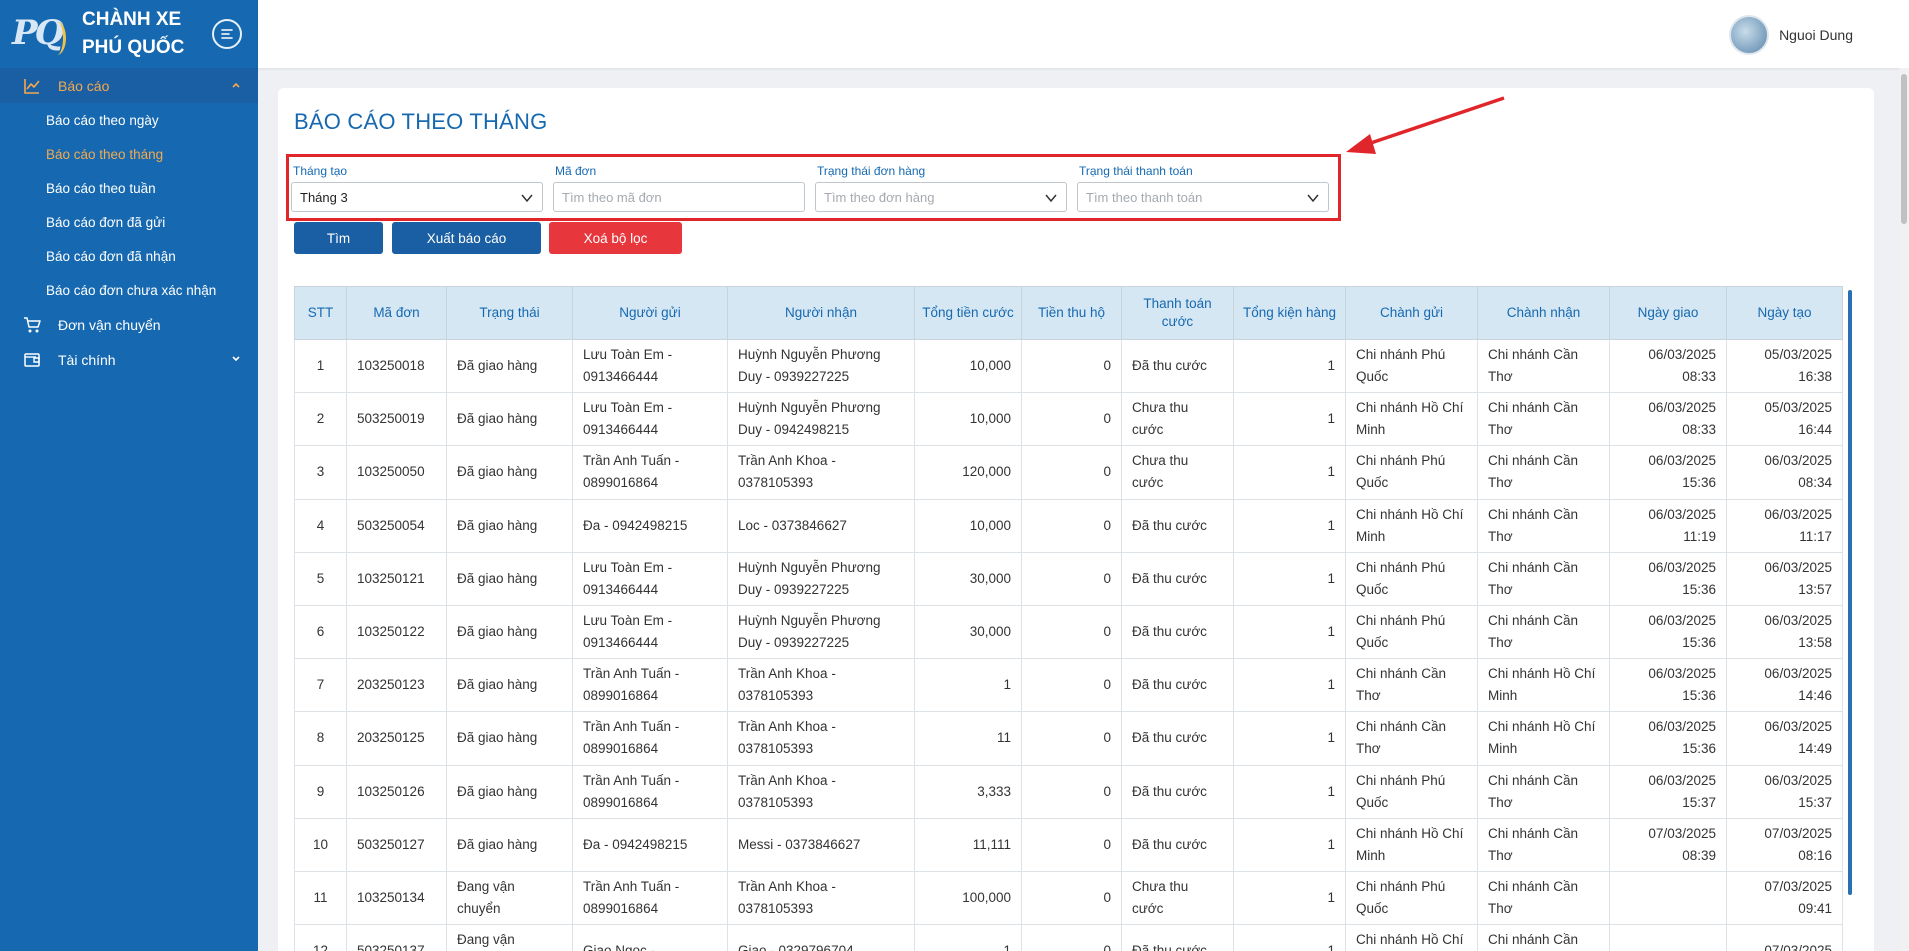 The height and width of the screenshot is (951, 1909). I want to click on cell-stt: 12, so click(320, 937).